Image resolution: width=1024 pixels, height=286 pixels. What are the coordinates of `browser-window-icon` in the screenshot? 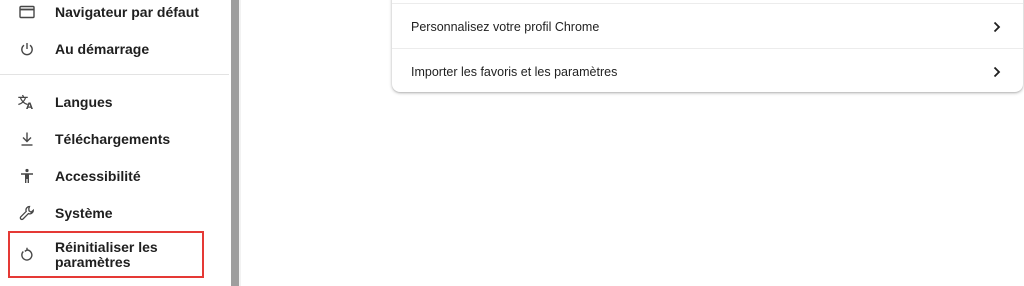 It's located at (27, 12).